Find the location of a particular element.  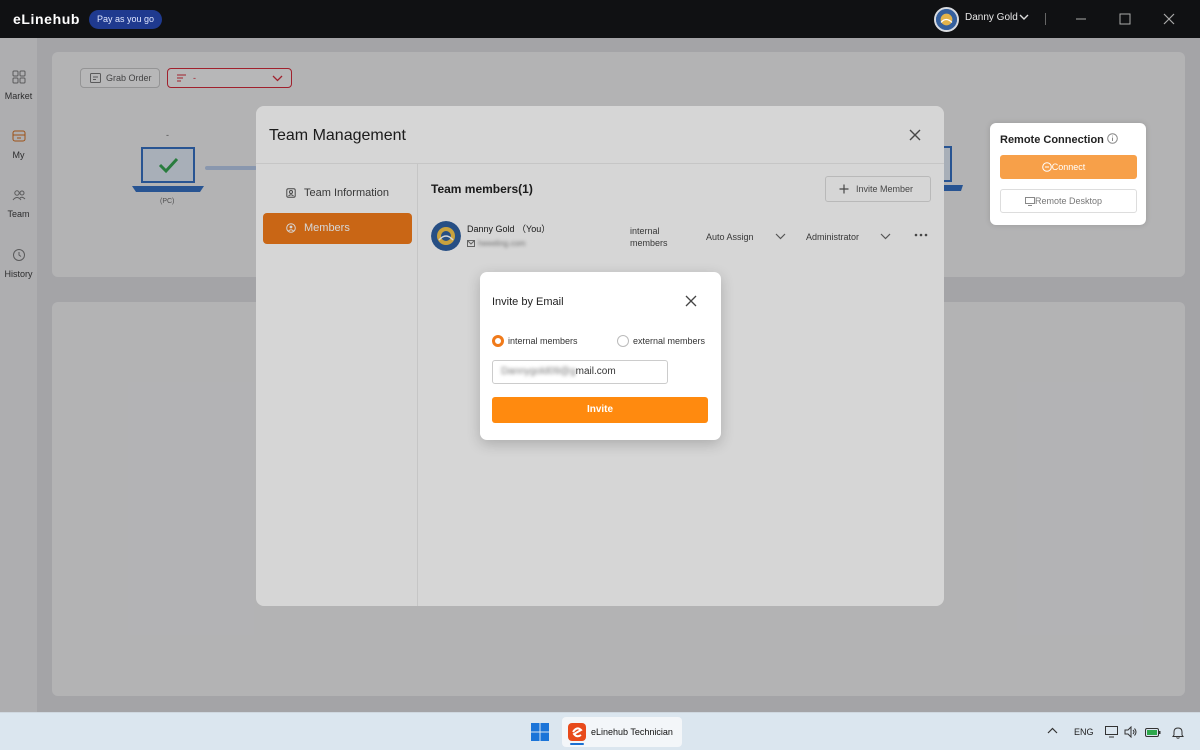

connect-icon is located at coordinates (1047, 167).